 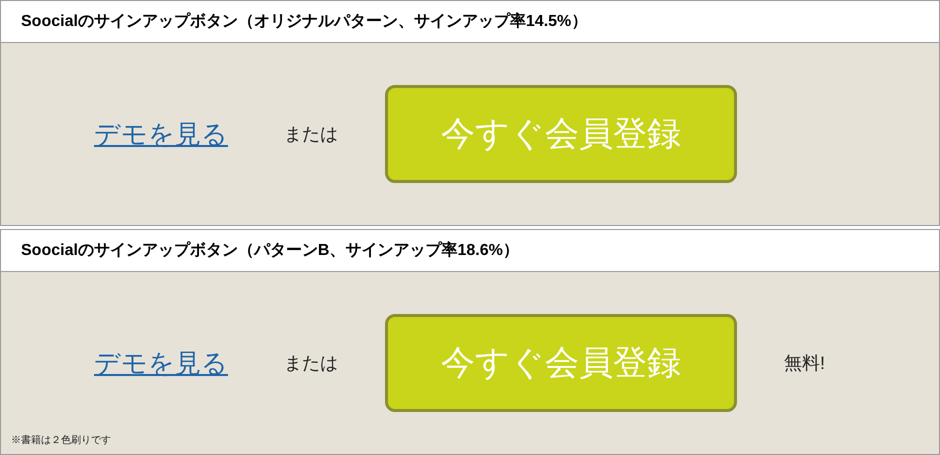 What do you see at coordinates (805, 363) in the screenshot?
I see `free-note: 無料!` at bounding box center [805, 363].